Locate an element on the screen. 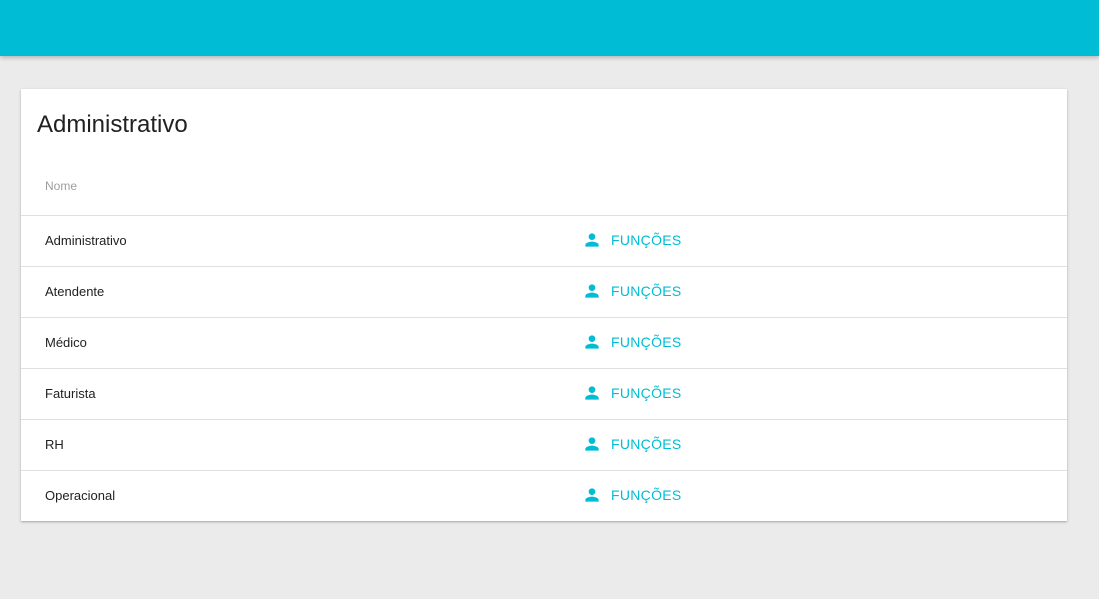  card-title: Administrativo is located at coordinates (112, 124).